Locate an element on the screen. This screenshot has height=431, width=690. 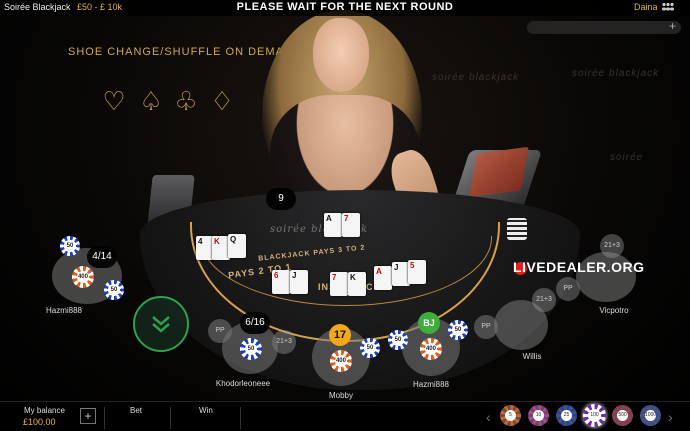
seat-1-count: 4/14 is located at coordinates (102, 257).